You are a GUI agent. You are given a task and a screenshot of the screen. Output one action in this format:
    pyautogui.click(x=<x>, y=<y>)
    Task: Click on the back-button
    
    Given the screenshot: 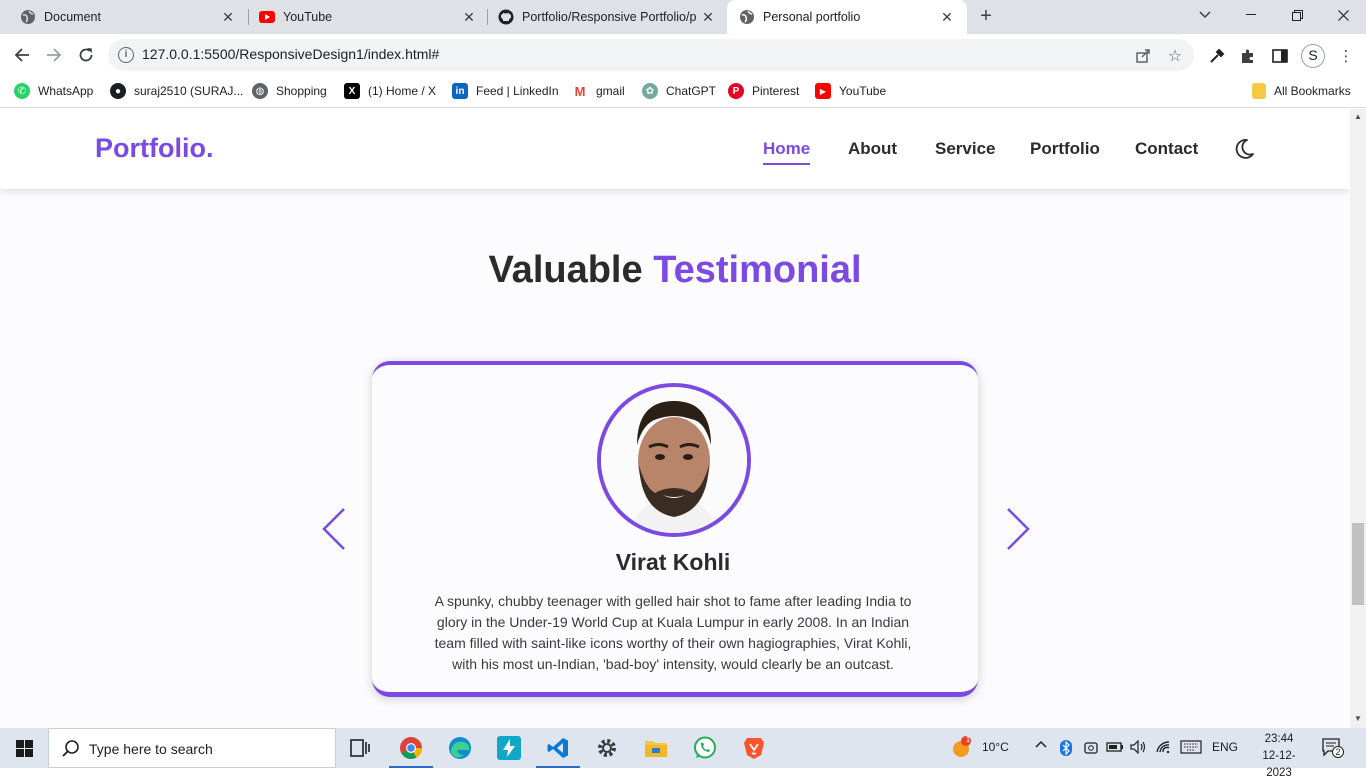 What is the action you would take?
    pyautogui.click(x=22, y=55)
    